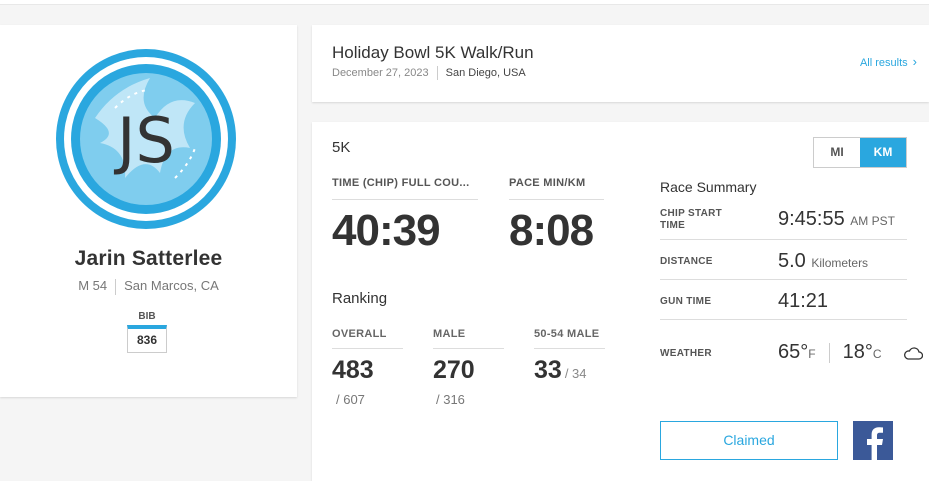 This screenshot has height=481, width=929. Describe the element at coordinates (437, 73) in the screenshot. I see `event-divider` at that location.